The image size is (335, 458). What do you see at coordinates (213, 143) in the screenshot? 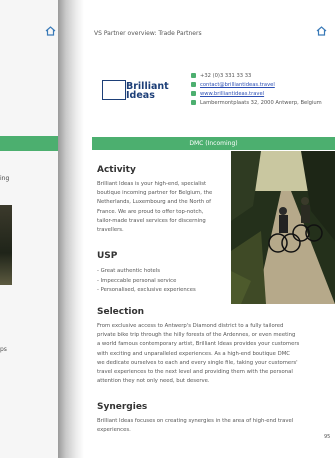
I see `dmc-category-bar: DMC (Incoming)` at bounding box center [213, 143].